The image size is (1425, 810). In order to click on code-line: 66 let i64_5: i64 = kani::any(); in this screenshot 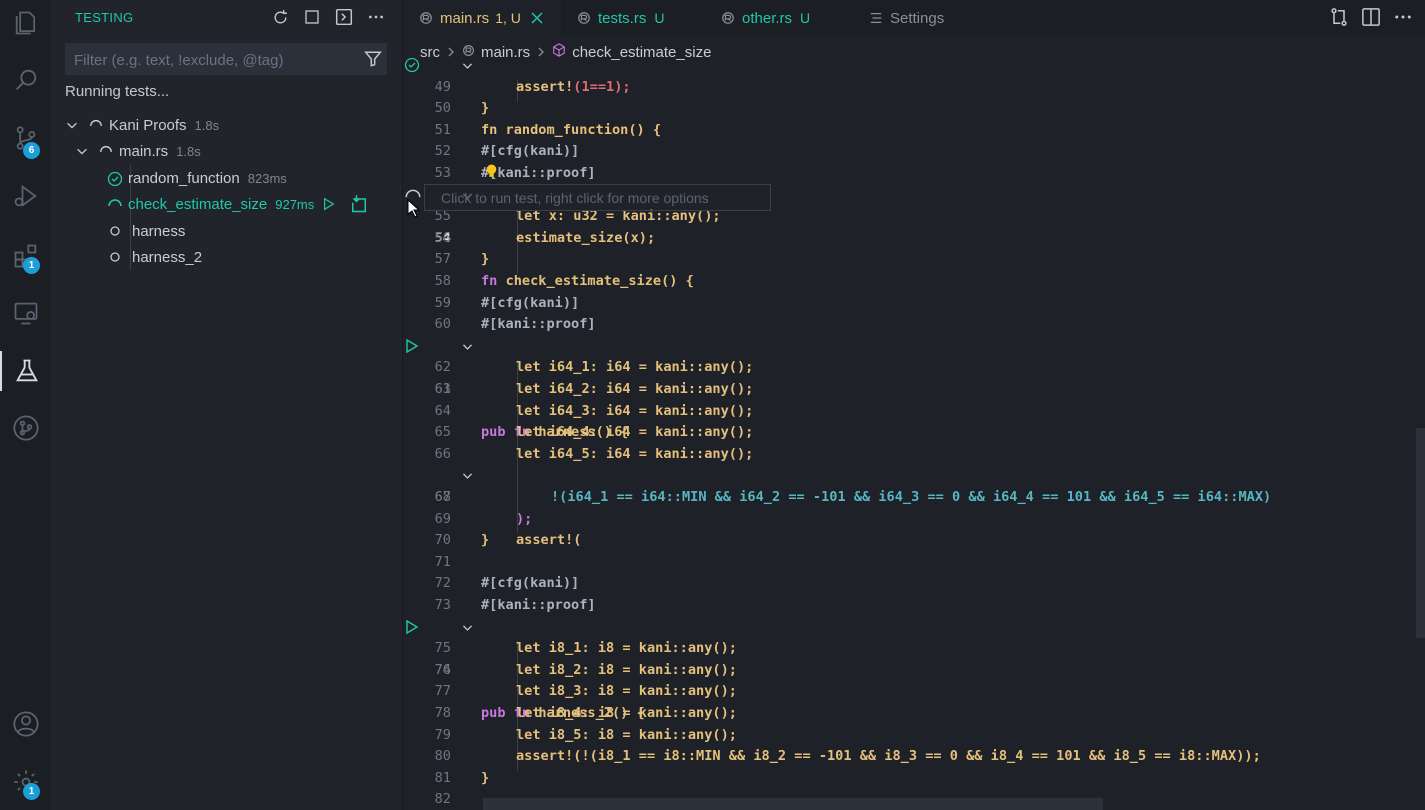, I will do `click(594, 453)`.